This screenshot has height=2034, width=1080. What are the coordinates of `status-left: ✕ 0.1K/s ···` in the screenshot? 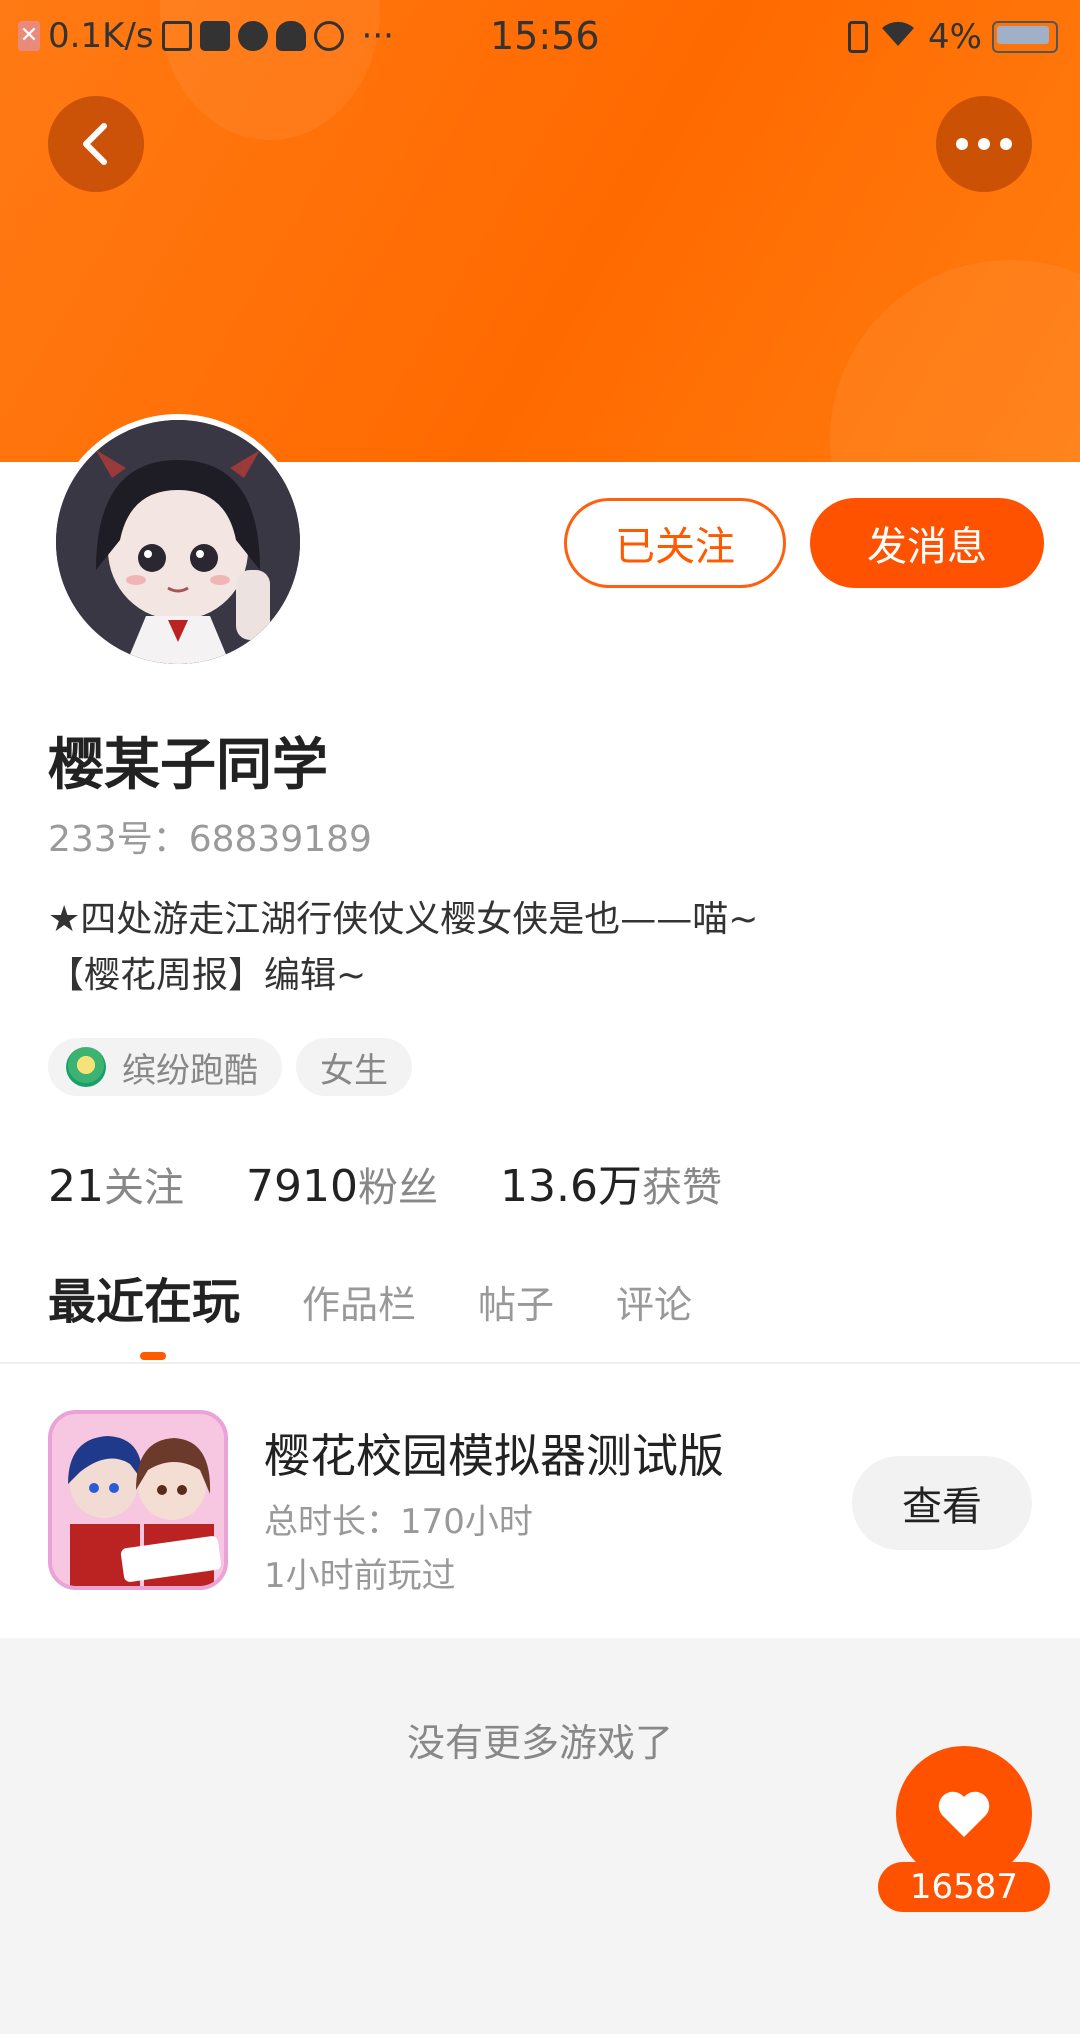 It's located at (206, 36).